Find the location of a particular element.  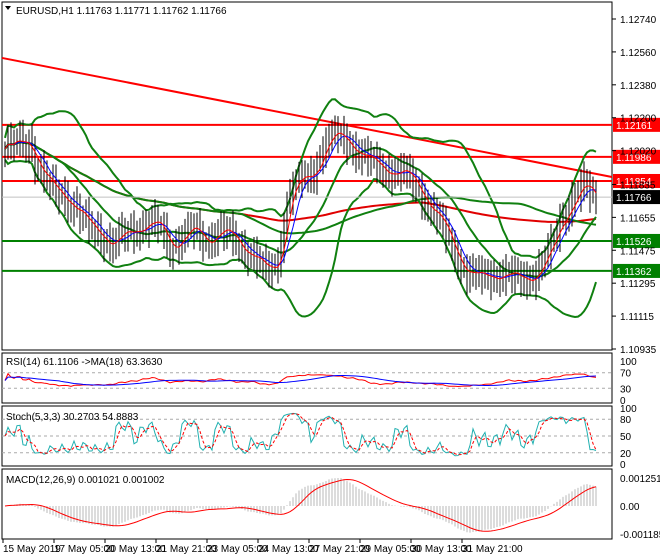

price-tick-label: 1.11475 is located at coordinates (638, 251).